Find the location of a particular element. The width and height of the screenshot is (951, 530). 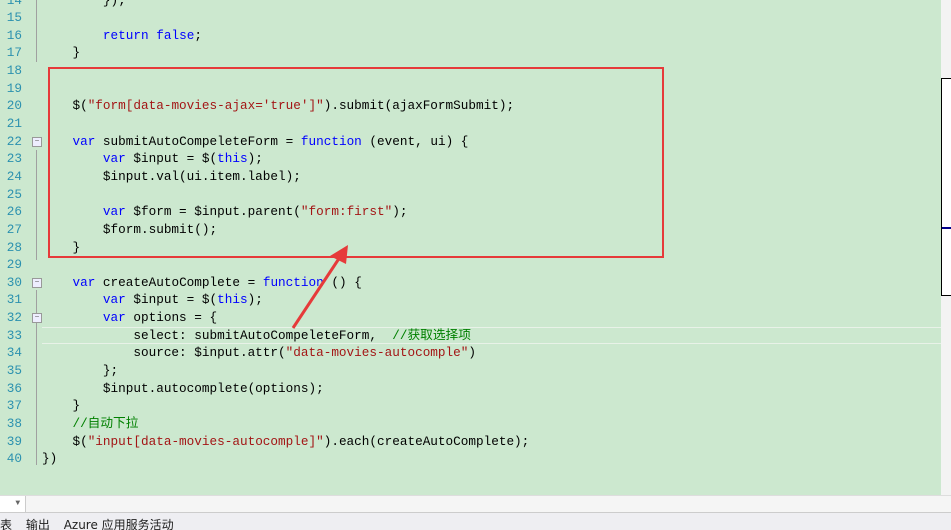

side-panel is located at coordinates (946, 187).